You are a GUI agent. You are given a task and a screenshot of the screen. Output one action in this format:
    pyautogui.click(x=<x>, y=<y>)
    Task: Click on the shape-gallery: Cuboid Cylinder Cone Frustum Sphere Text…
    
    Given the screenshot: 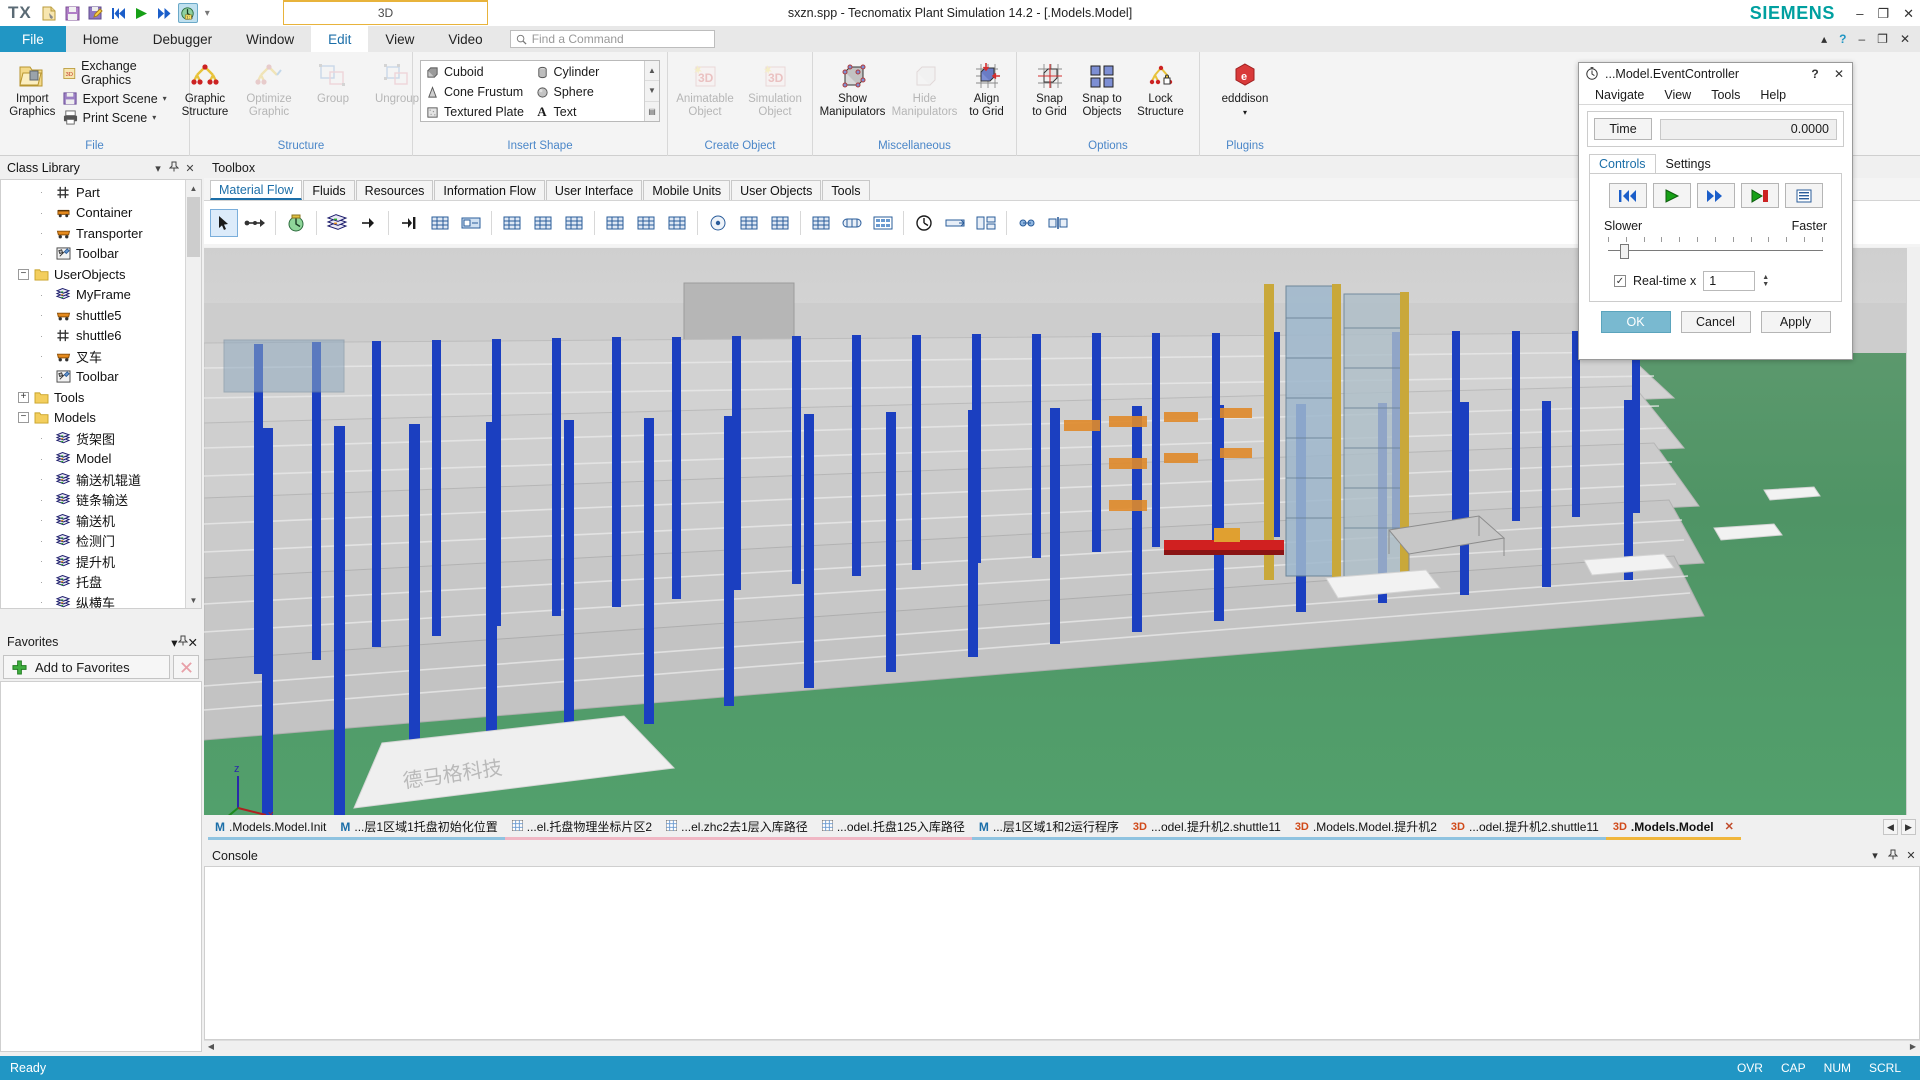 What is the action you would take?
    pyautogui.click(x=540, y=91)
    